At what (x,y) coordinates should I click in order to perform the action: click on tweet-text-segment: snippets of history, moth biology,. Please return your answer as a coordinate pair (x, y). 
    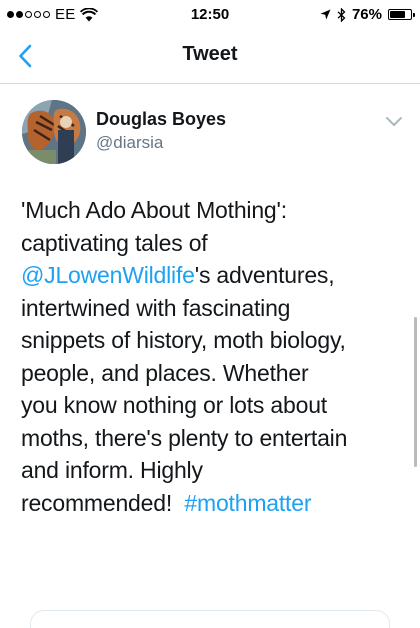
    Looking at the image, I should click on (183, 340).